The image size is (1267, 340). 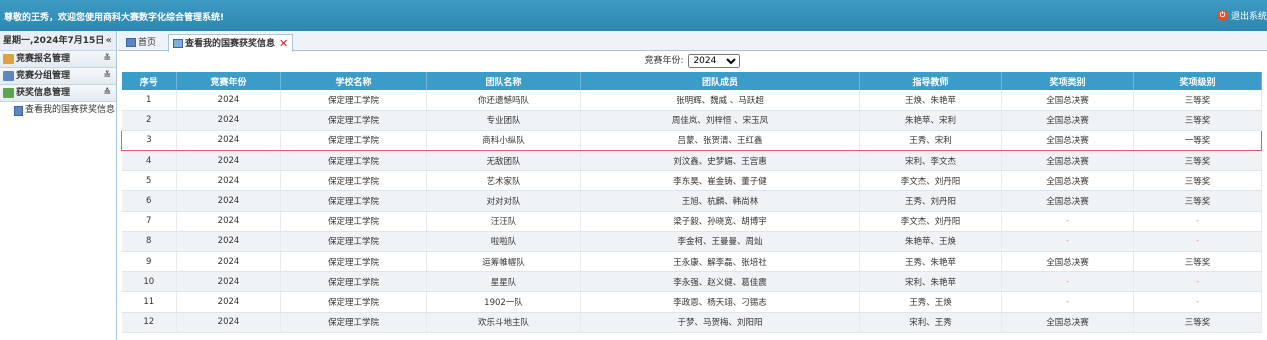 I want to click on col-members: 王旭、杭麟、韩尚林, so click(x=720, y=201).